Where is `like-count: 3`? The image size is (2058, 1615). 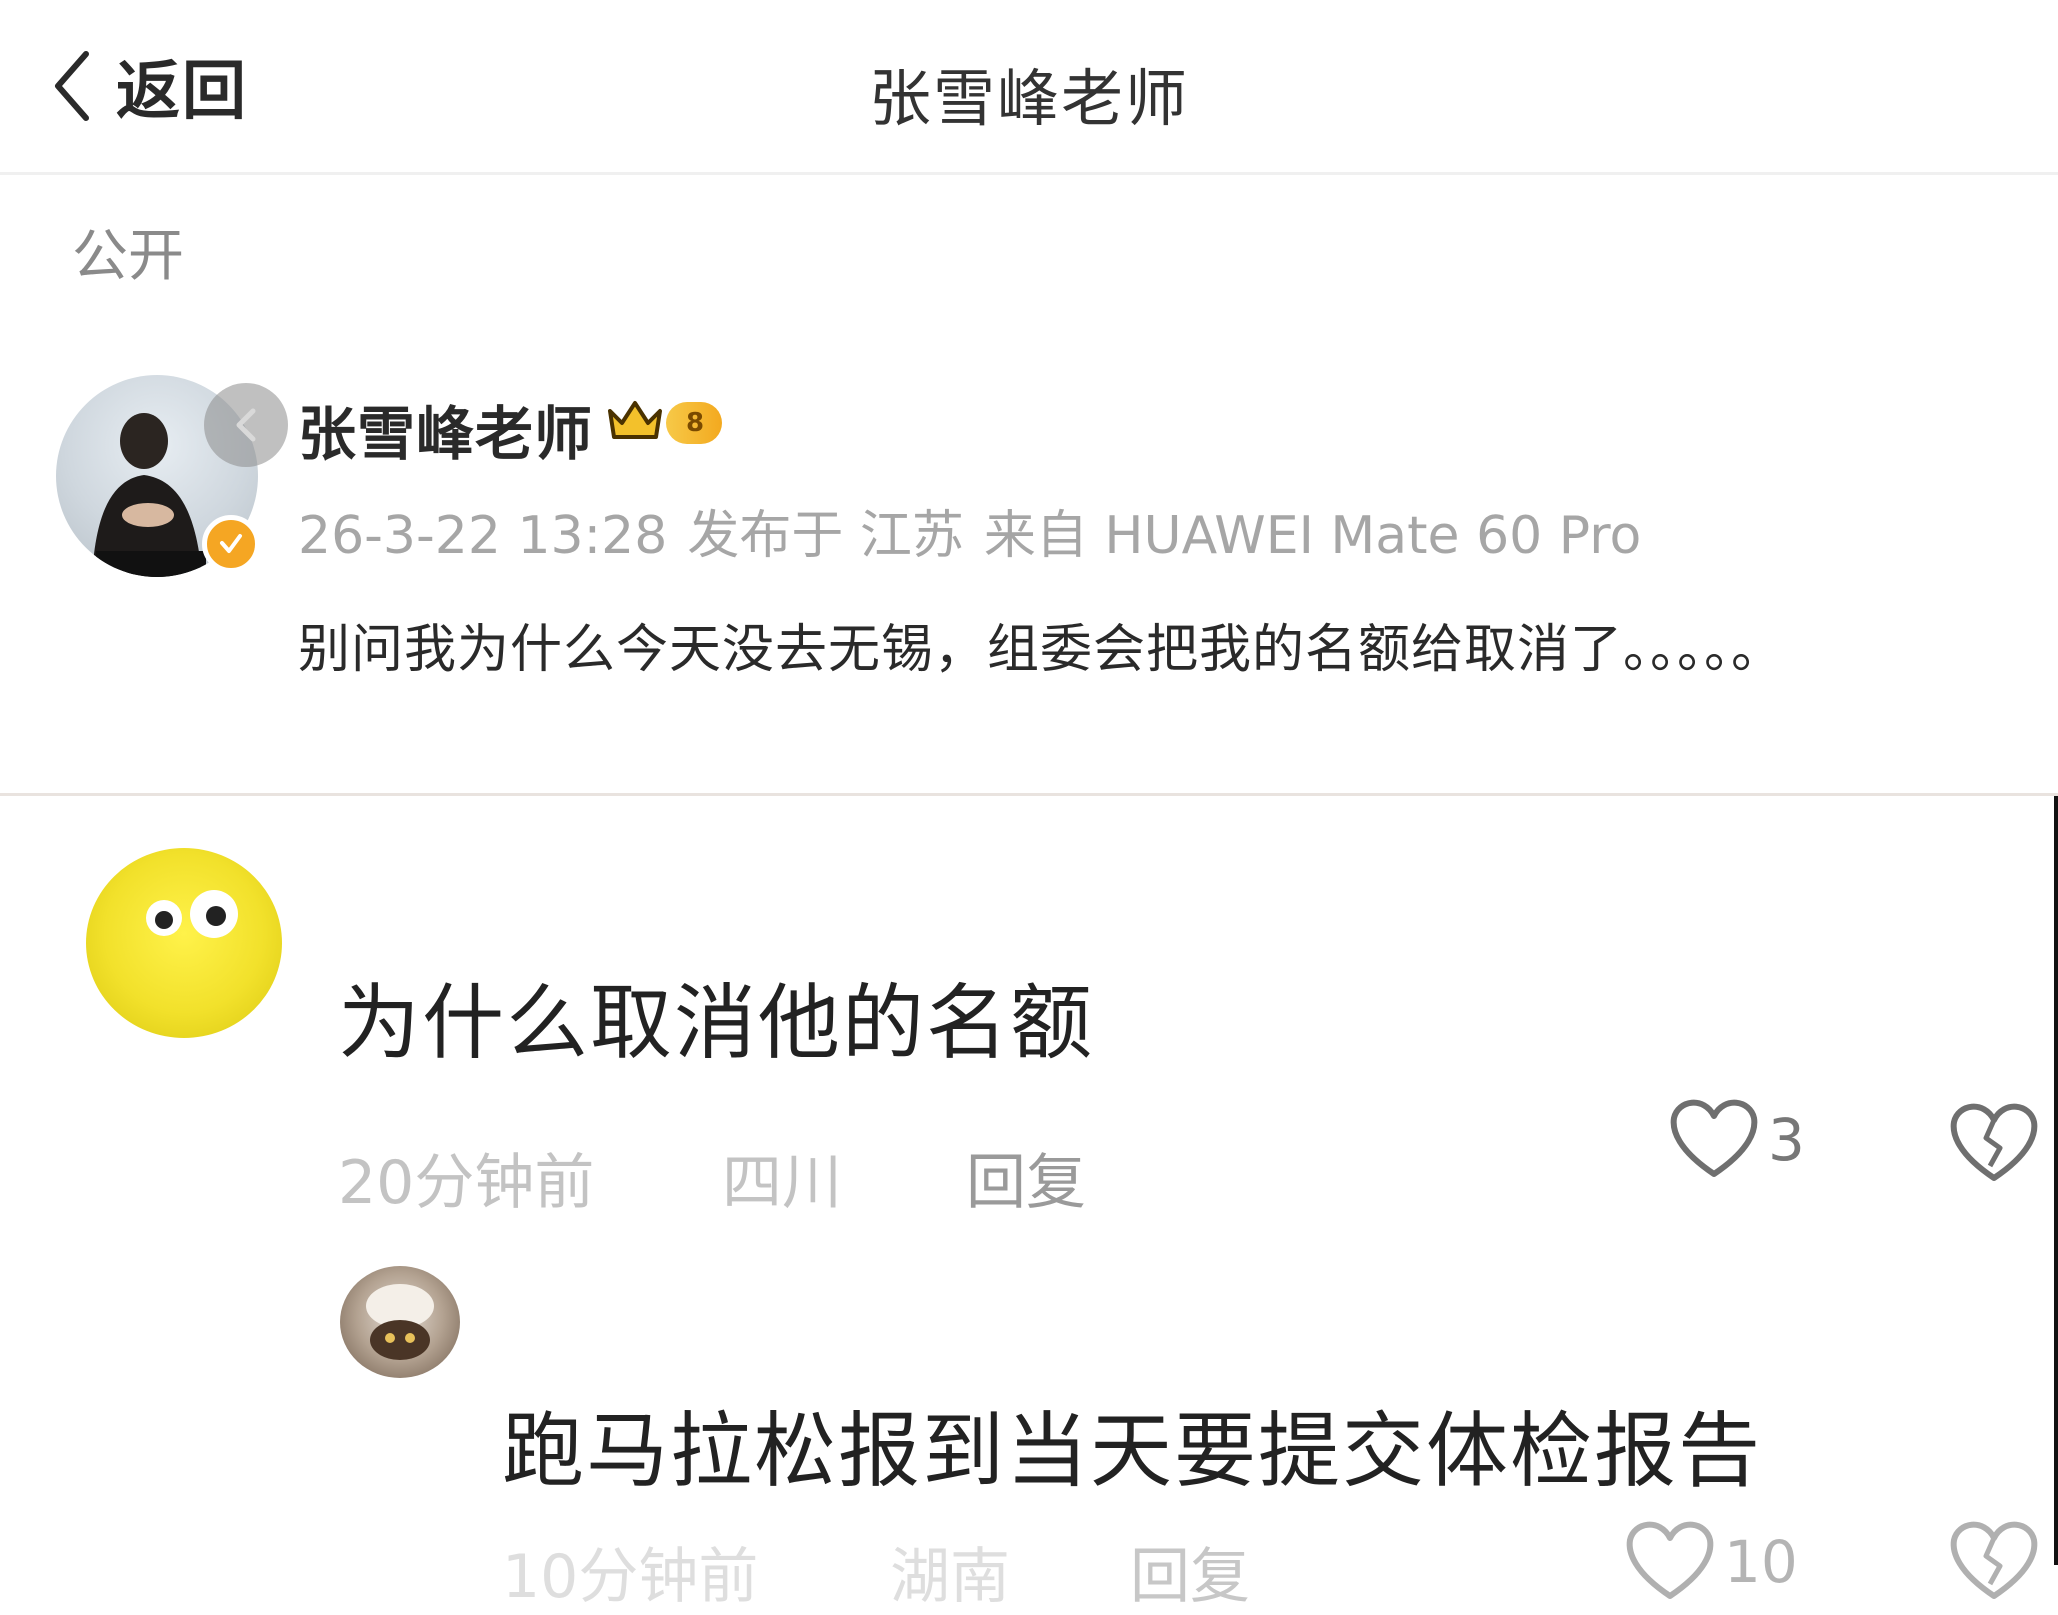
like-count: 3 is located at coordinates (1786, 1140).